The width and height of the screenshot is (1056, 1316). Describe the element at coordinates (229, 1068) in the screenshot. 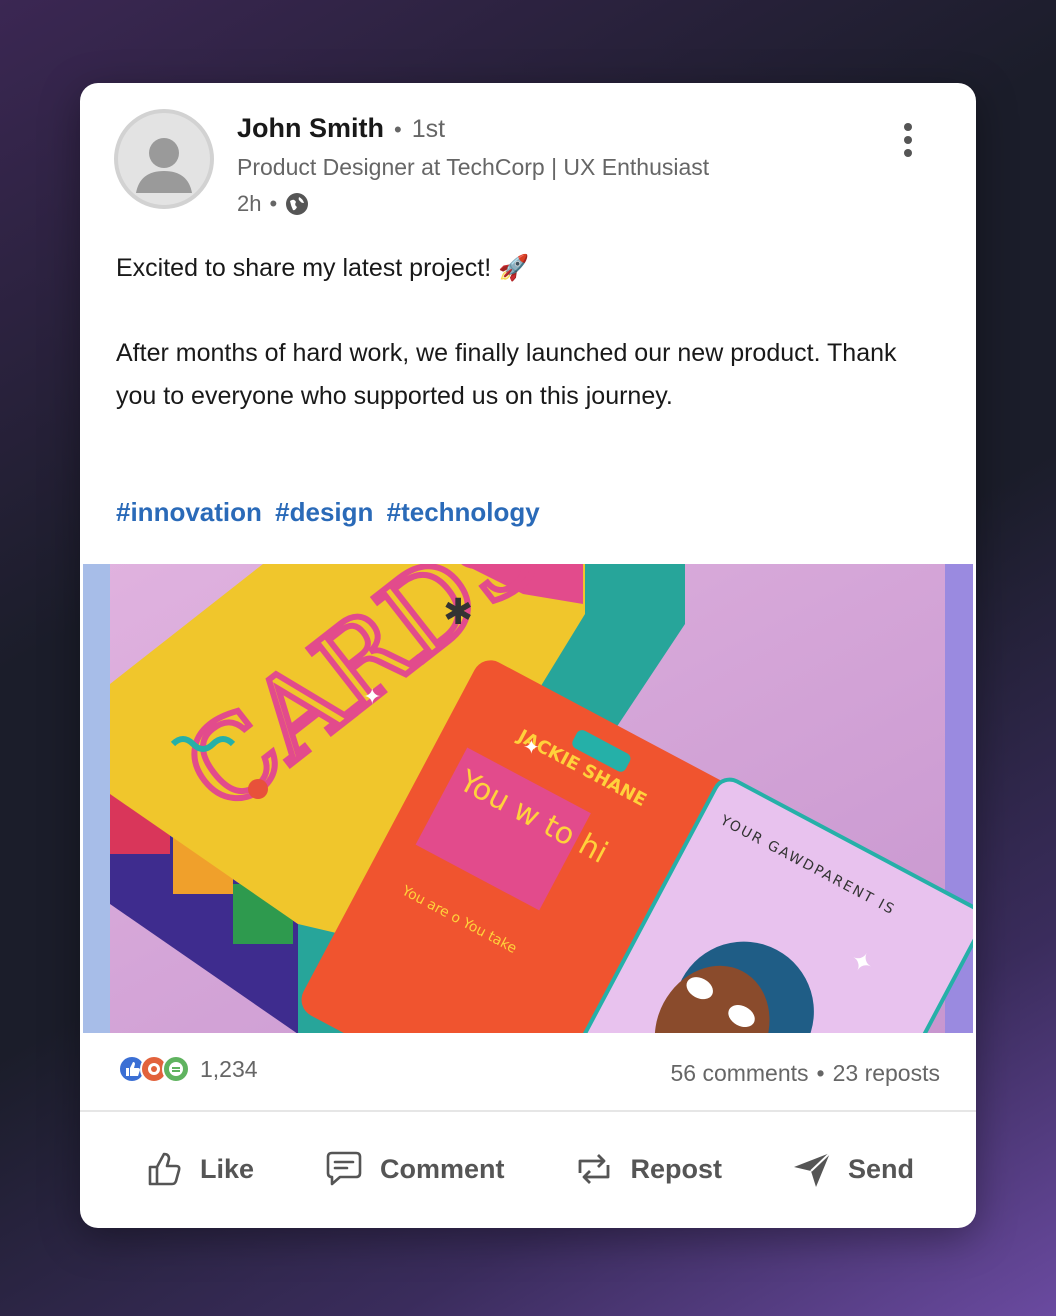

I see `reaction-count: 1,234` at that location.